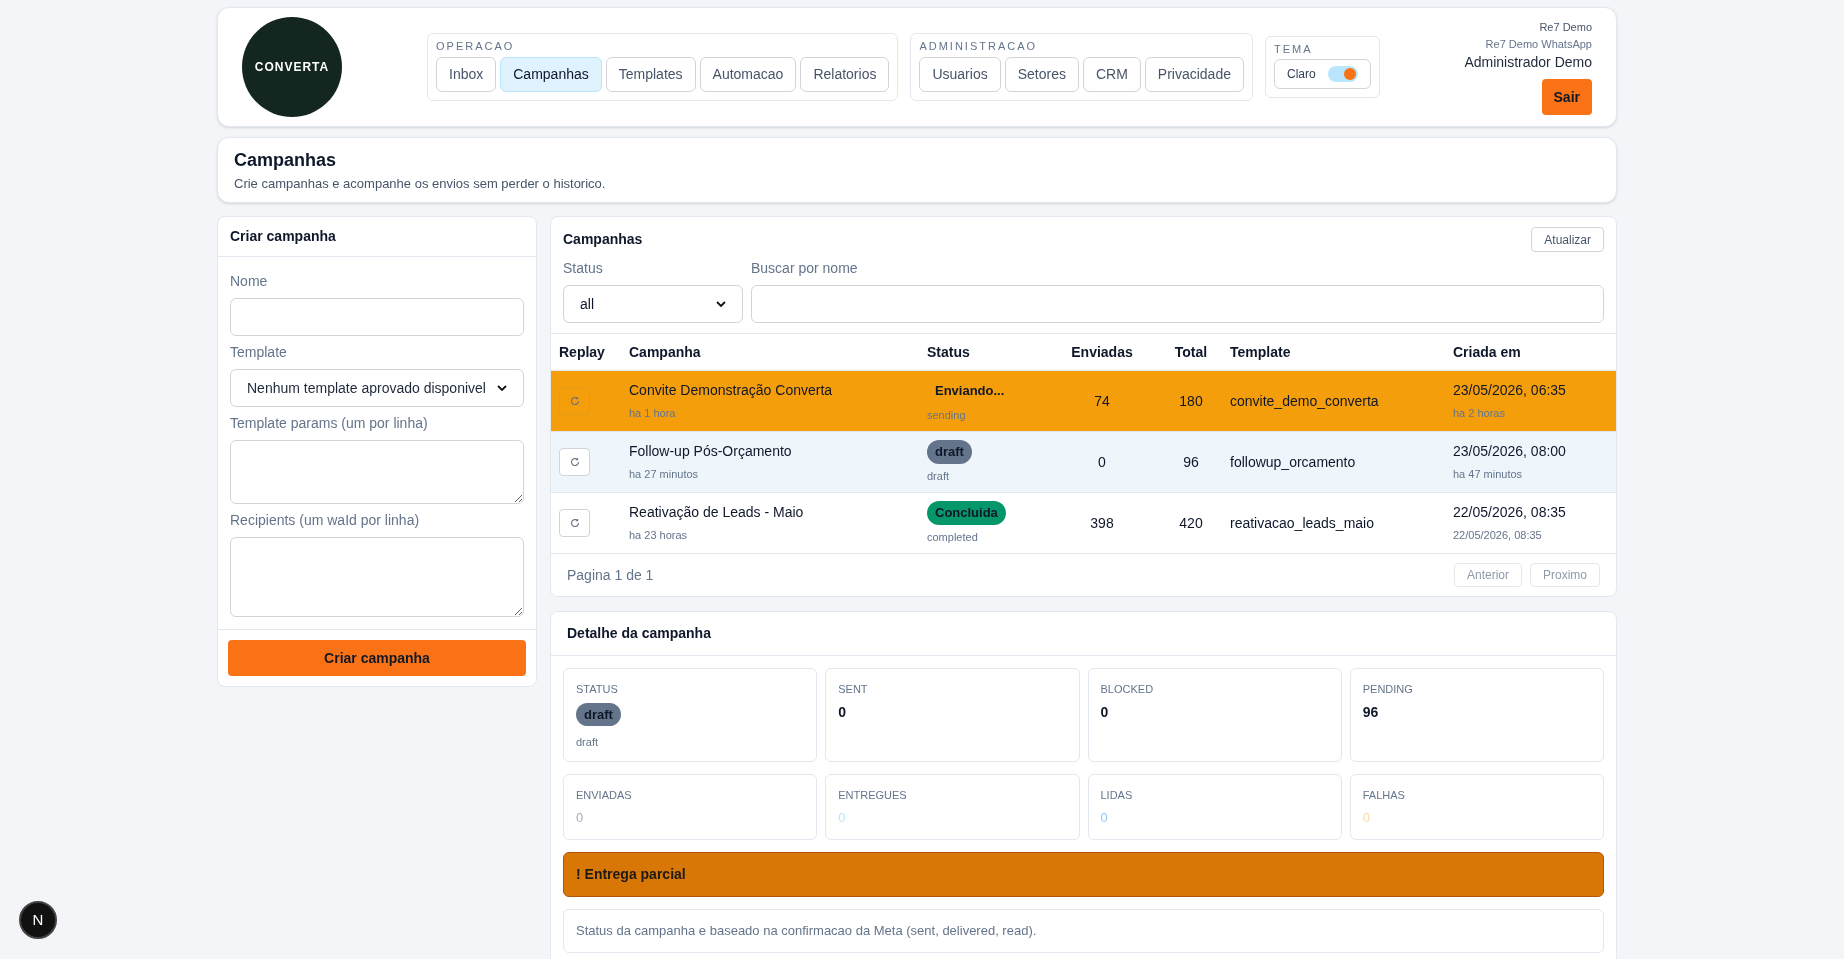 The image size is (1844, 959). I want to click on status-raw: completed, so click(952, 537).